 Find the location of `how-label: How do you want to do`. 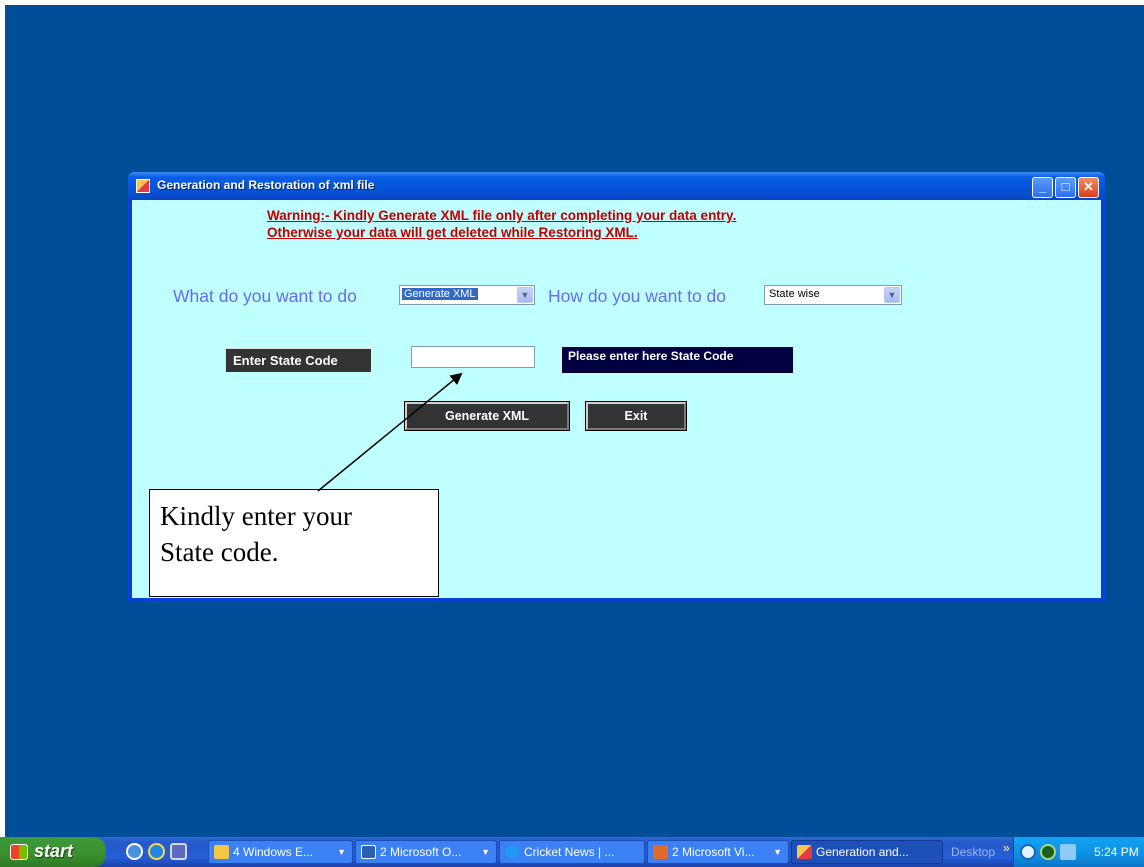

how-label: How do you want to do is located at coordinates (637, 296).